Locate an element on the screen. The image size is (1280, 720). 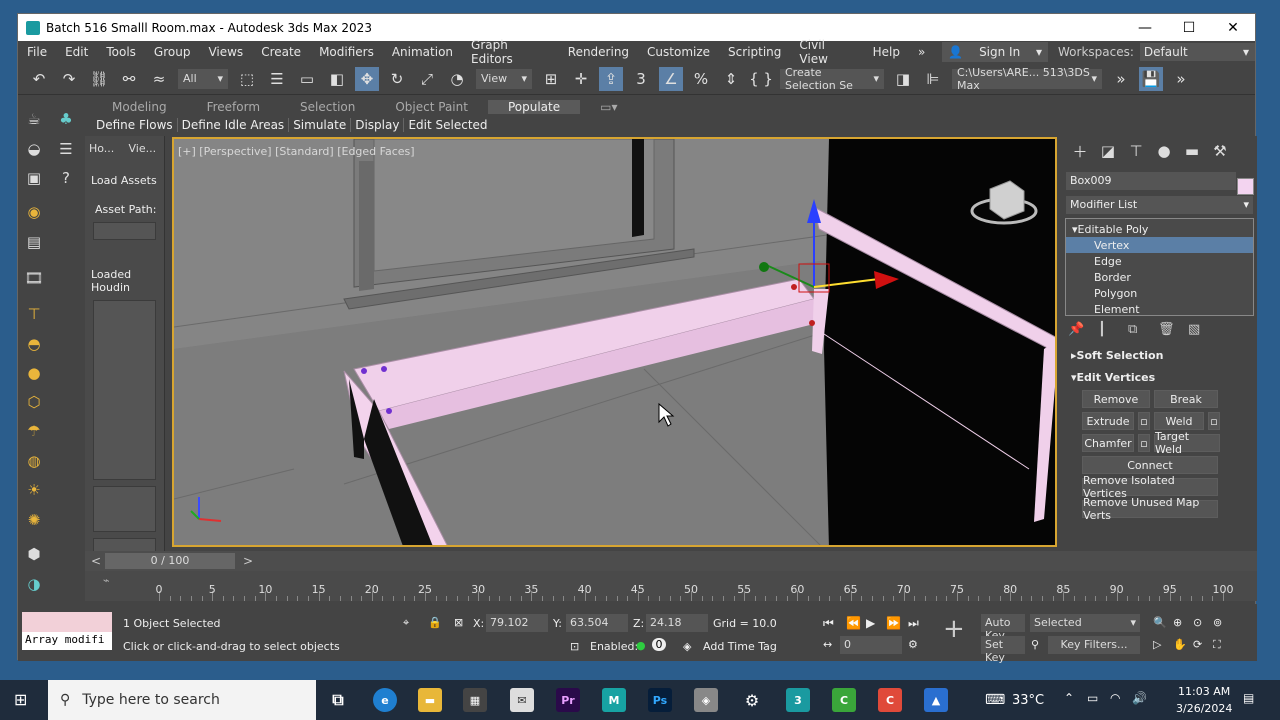
wifi-icon: ◠ is located at coordinates (1115, 698).